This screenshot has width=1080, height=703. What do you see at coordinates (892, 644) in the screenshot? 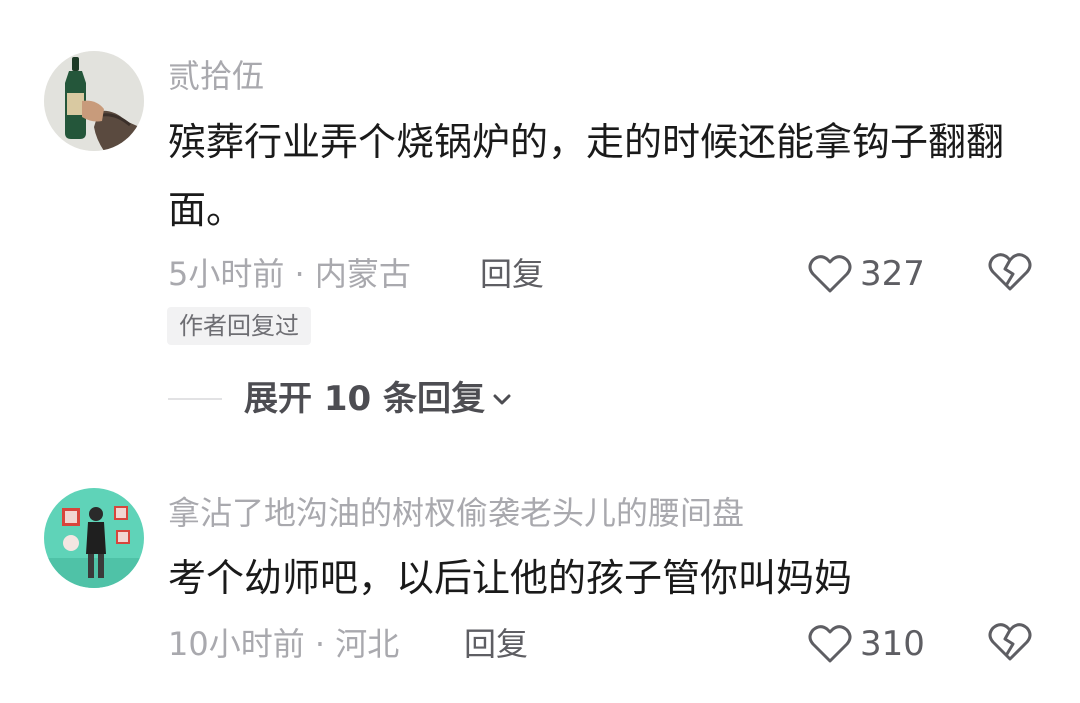
I see `like-count: 310` at bounding box center [892, 644].